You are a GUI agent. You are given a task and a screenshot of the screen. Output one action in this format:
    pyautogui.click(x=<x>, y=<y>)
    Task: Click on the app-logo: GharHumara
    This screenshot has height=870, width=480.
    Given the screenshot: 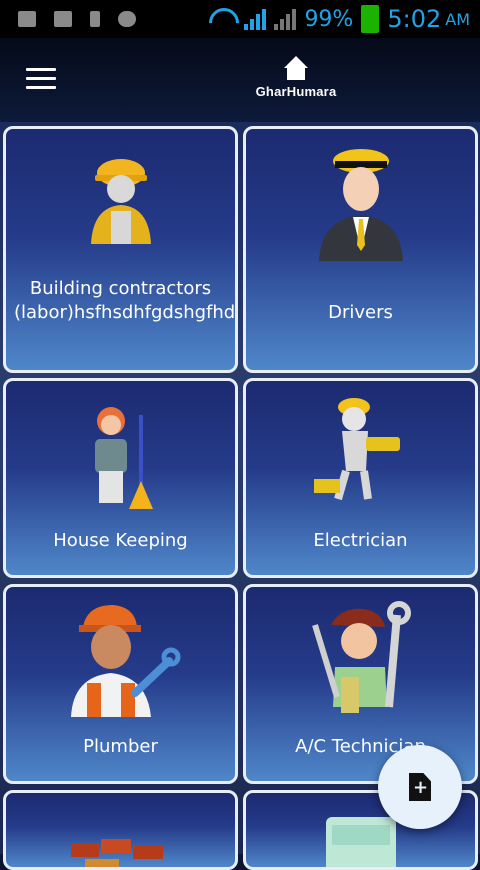 What is the action you would take?
    pyautogui.click(x=296, y=77)
    